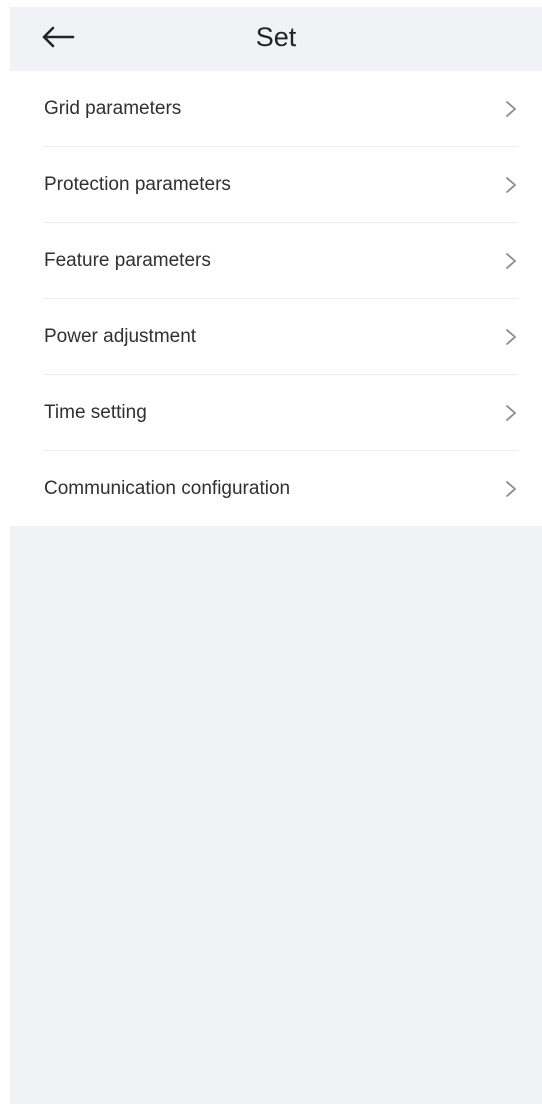 Image resolution: width=542 pixels, height=1104 pixels. I want to click on menu-item-label: Feature parameters, so click(127, 260).